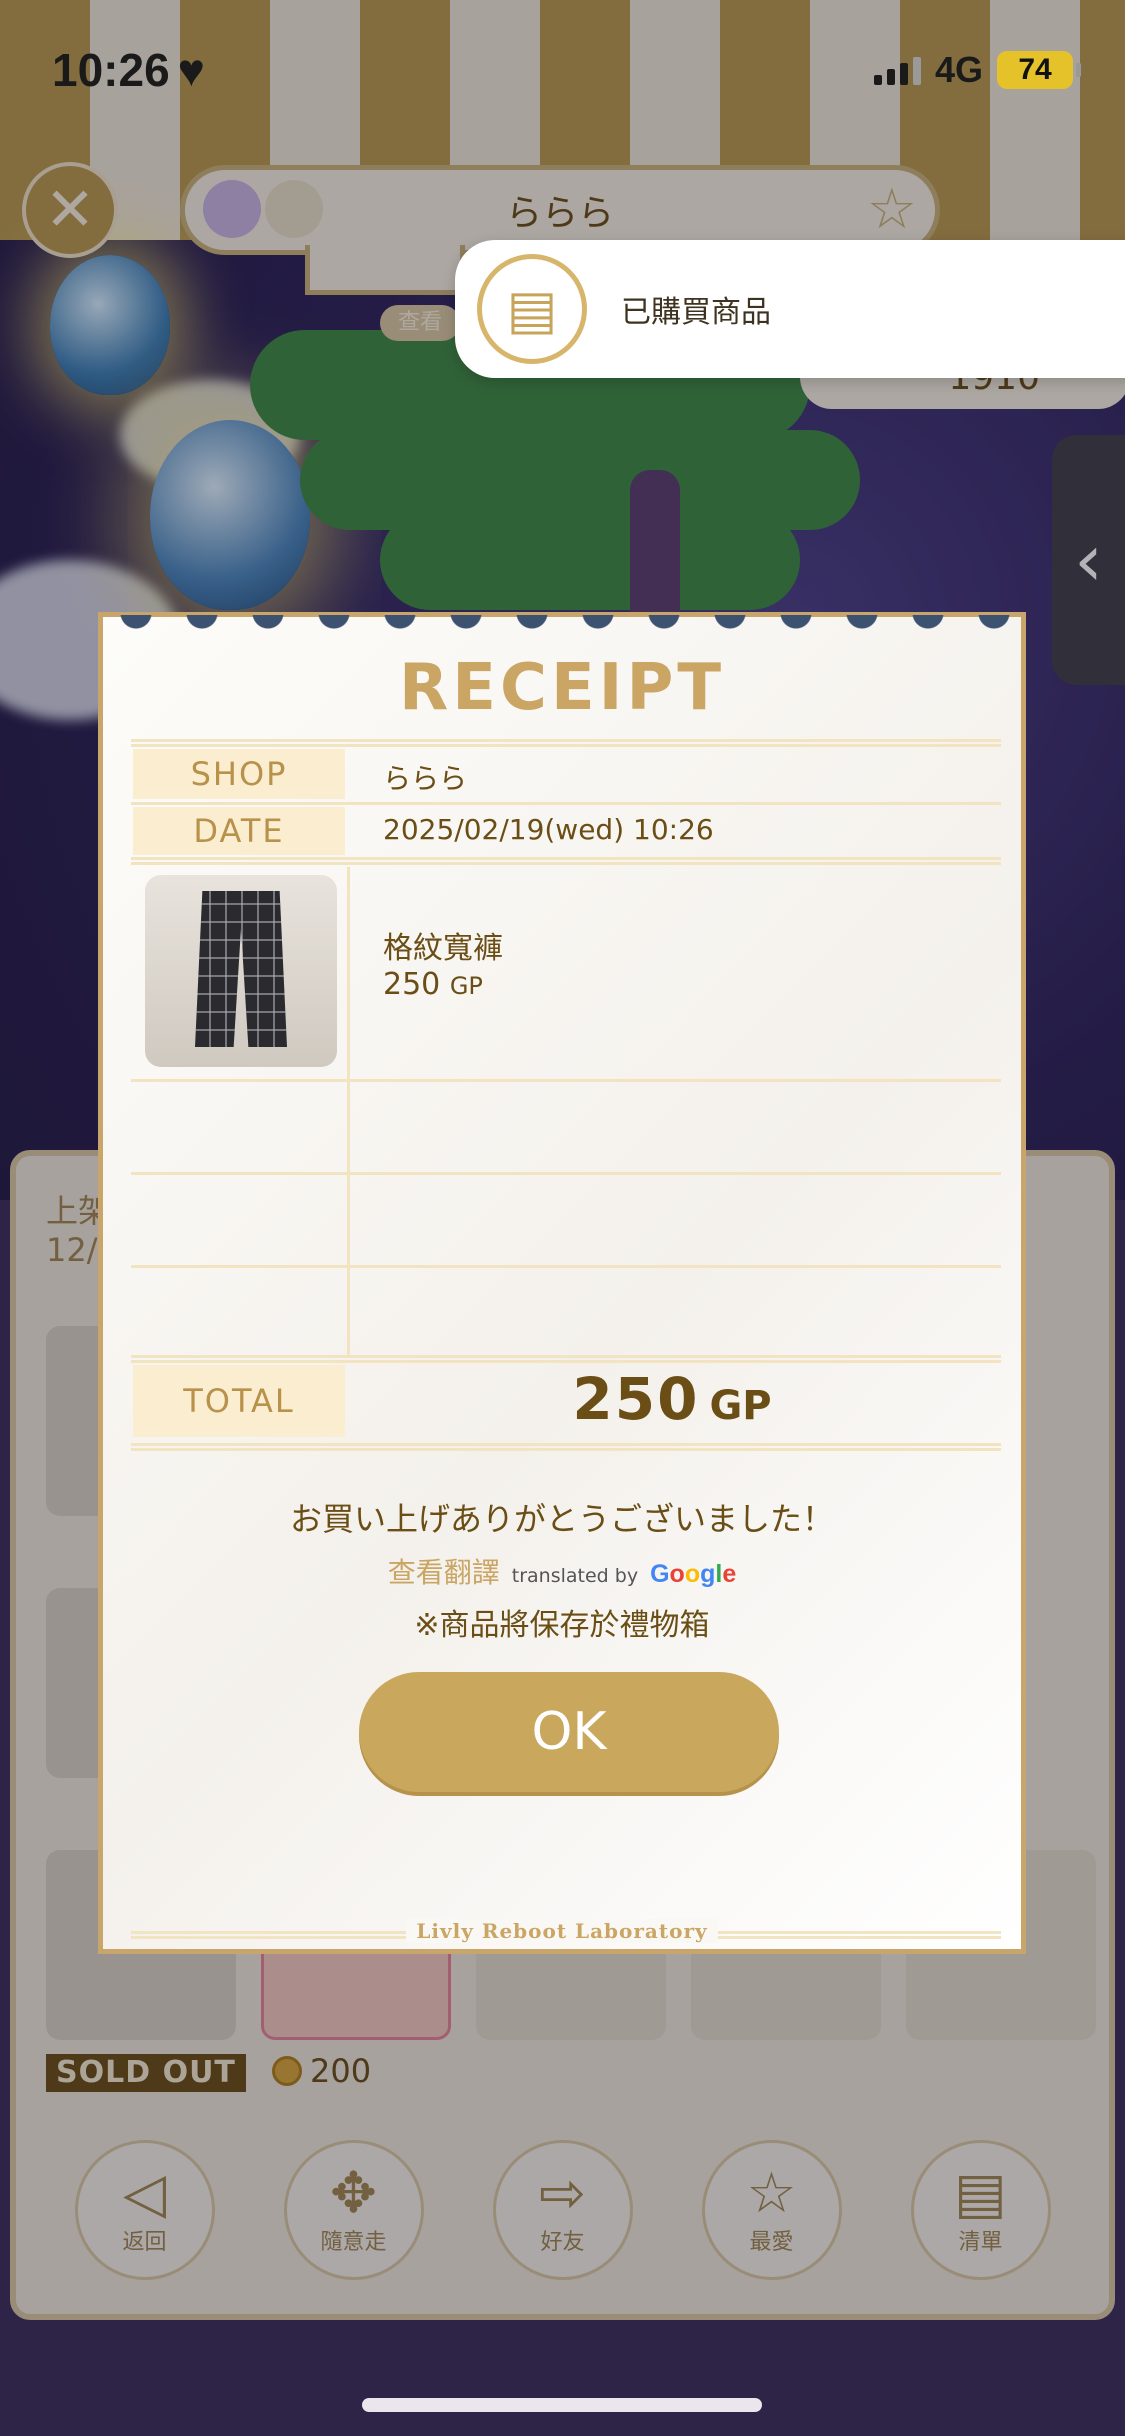  I want to click on ok-button: OK, so click(569, 1732).